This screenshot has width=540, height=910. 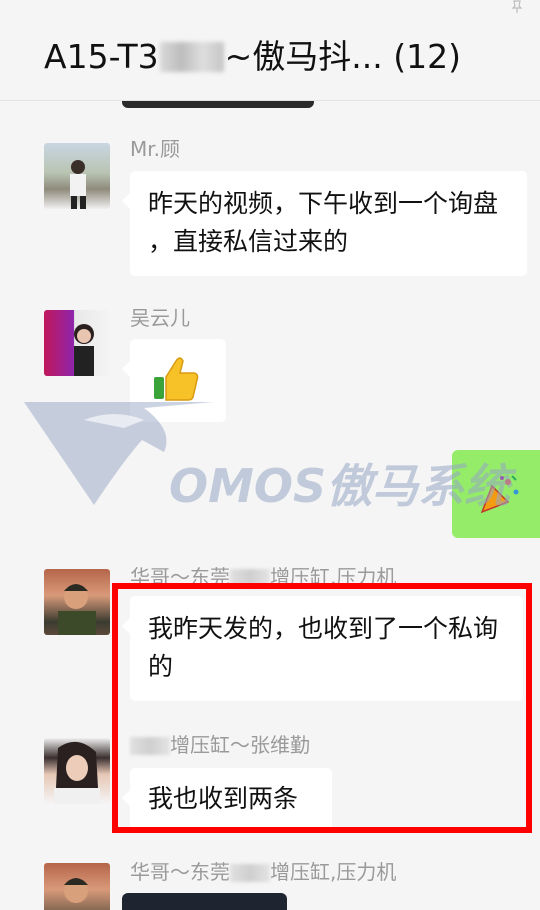 What do you see at coordinates (517, 7) in the screenshot?
I see `pin-icon` at bounding box center [517, 7].